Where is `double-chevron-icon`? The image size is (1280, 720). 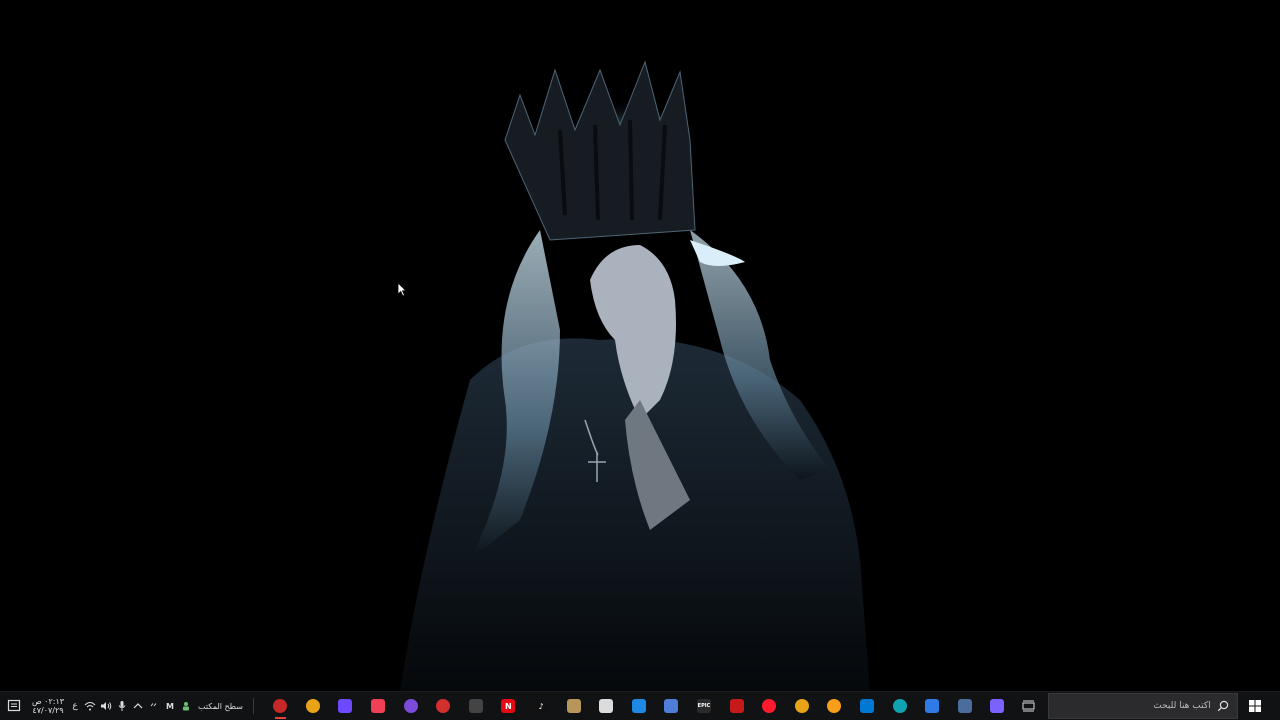 double-chevron-icon is located at coordinates (153, 705).